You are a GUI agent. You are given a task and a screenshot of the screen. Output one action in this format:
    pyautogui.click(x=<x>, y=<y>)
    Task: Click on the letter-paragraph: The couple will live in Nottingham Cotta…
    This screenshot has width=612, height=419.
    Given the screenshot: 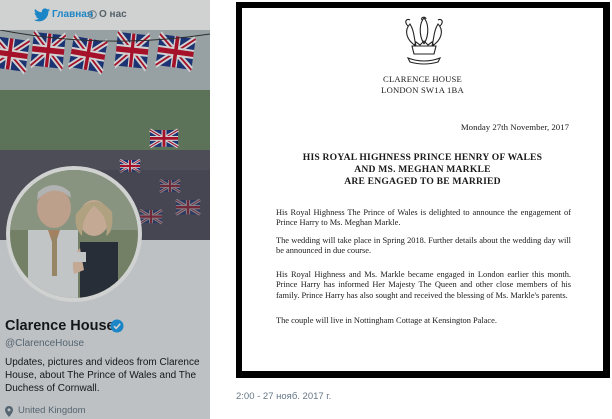 What is the action you would take?
    pyautogui.click(x=386, y=320)
    